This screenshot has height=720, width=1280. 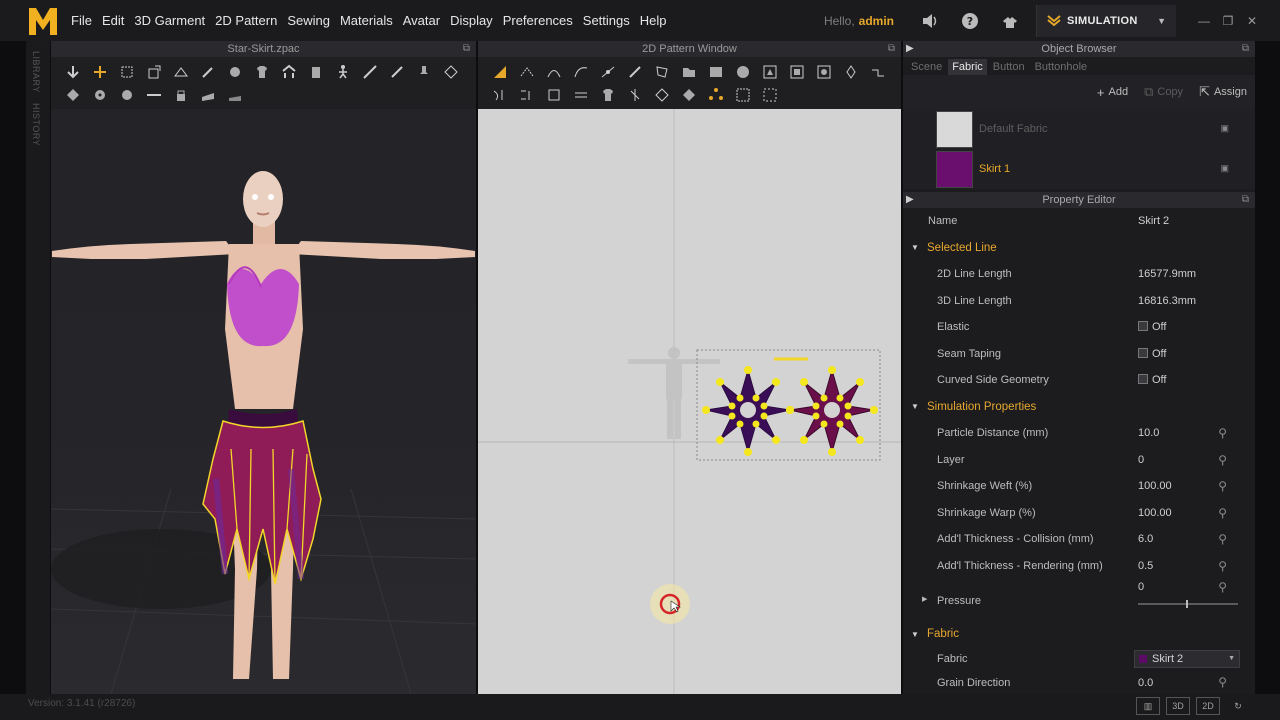 I want to click on help-icon: ?, so click(x=970, y=21).